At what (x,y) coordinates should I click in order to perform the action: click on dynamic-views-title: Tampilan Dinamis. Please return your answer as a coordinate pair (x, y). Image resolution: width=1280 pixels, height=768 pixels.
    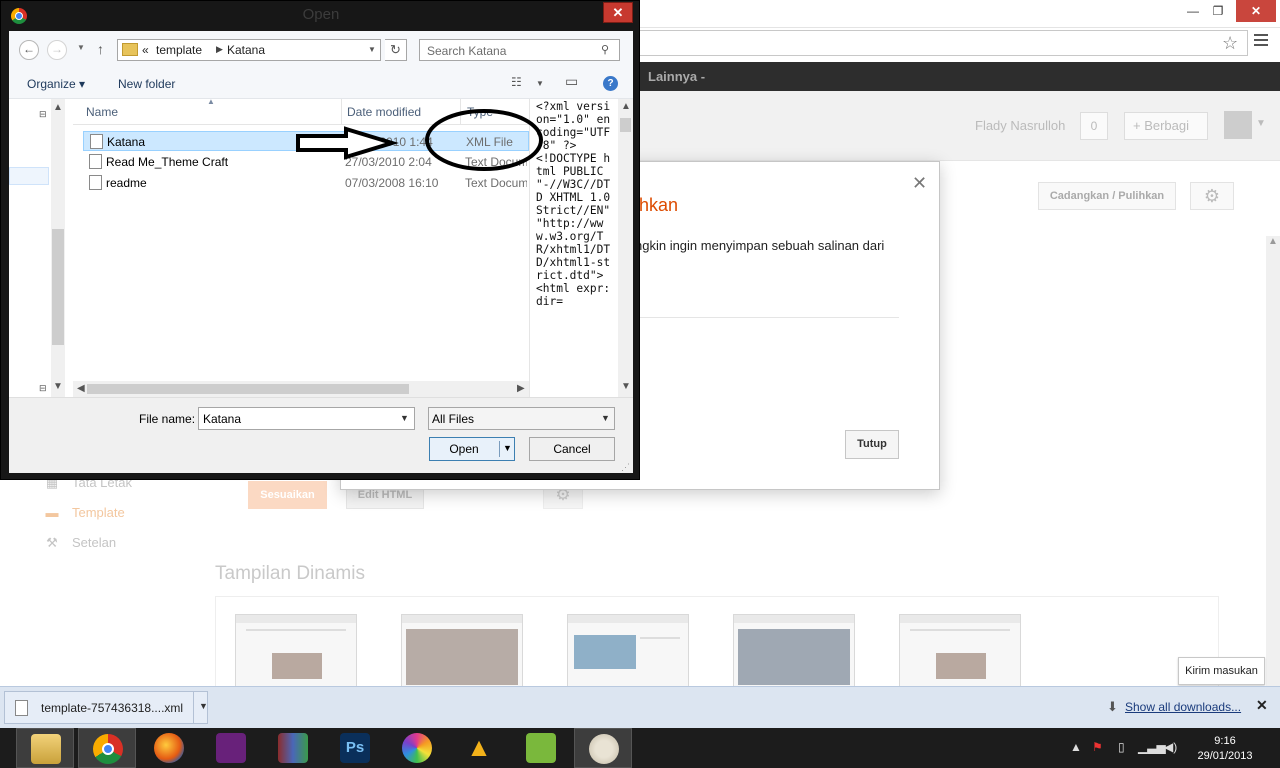
    Looking at the image, I should click on (290, 573).